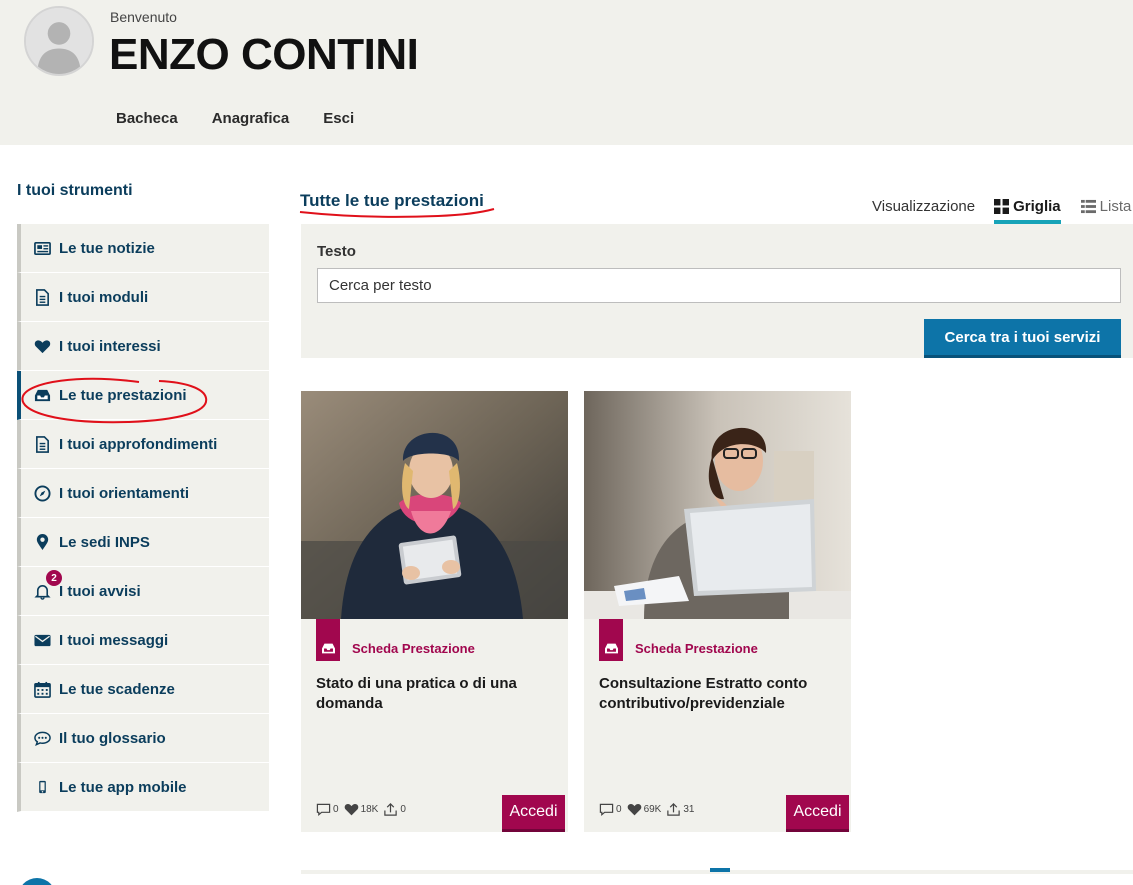 Image resolution: width=1133 pixels, height=885 pixels. Describe the element at coordinates (112, 738) in the screenshot. I see `sidebar-item-label: Il tuo glossario` at that location.